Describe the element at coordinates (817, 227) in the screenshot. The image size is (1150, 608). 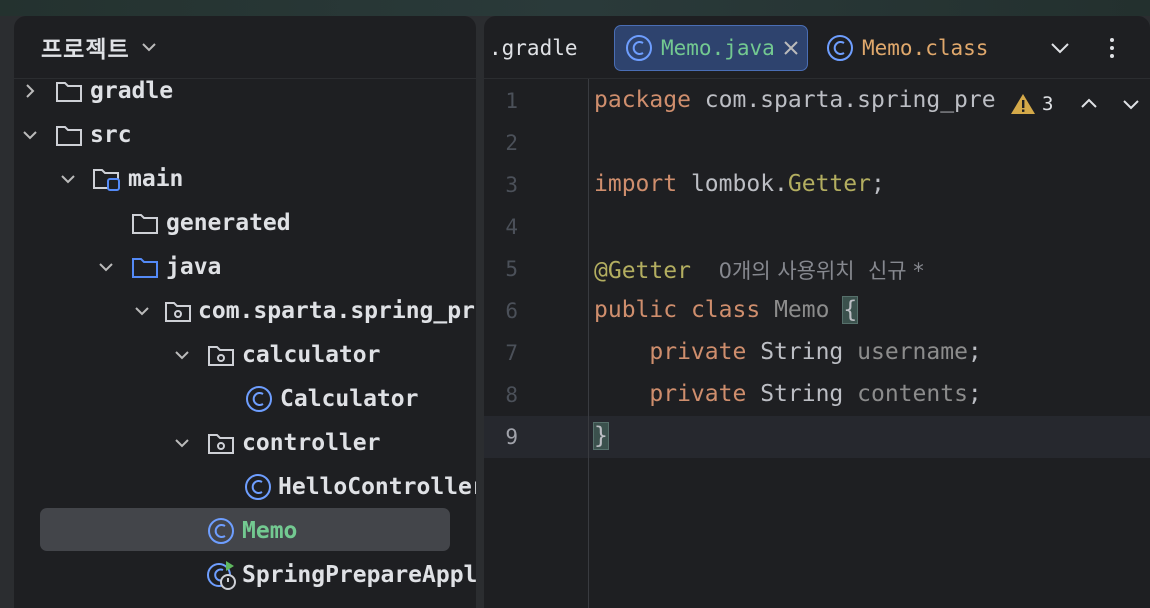
I see `code-line: 4` at that location.